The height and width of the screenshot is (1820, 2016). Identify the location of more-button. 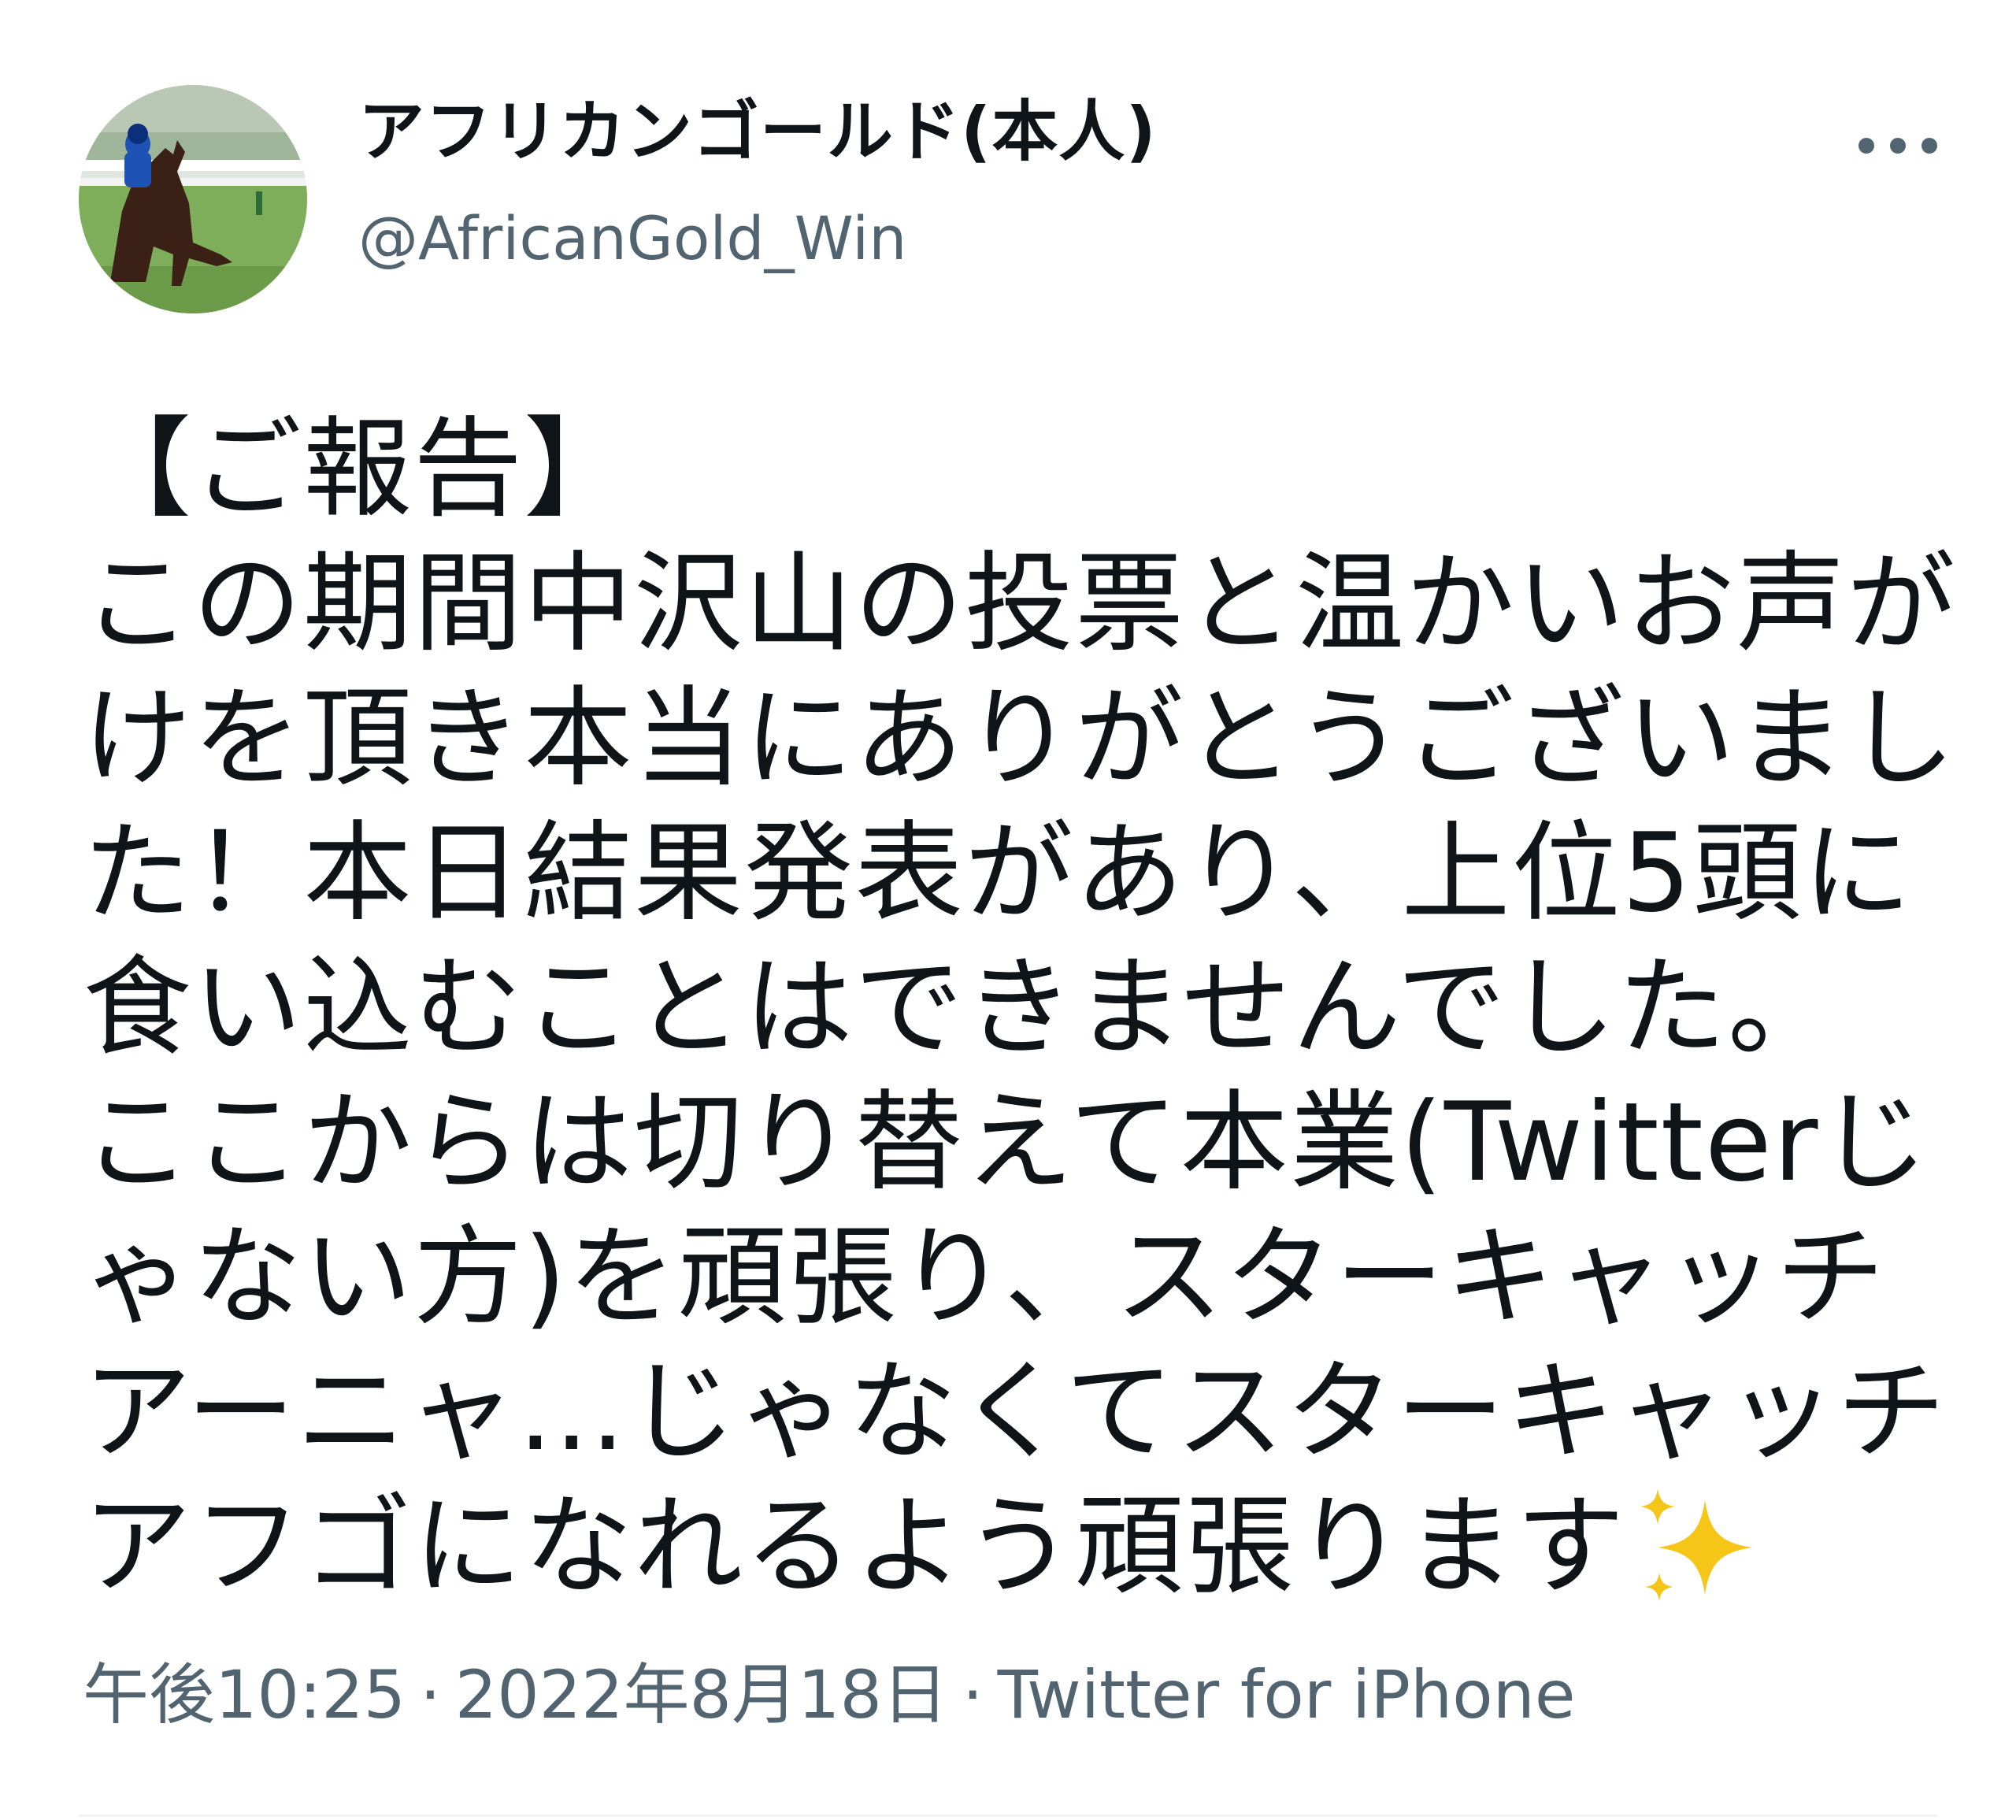
(1897, 145).